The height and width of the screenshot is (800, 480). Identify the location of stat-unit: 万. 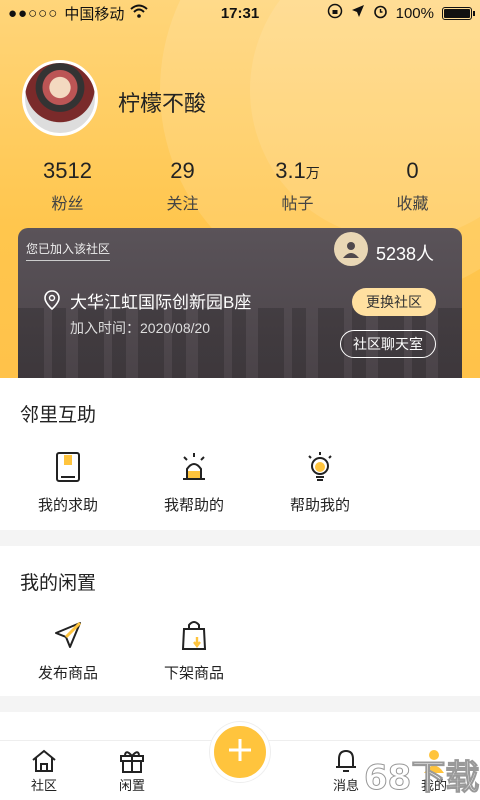
(312, 173).